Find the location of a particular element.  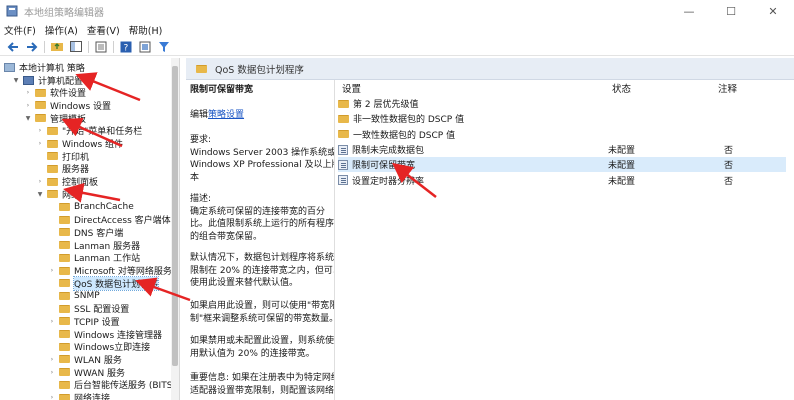

menu-help: 帮助(H) is located at coordinates (146, 30).